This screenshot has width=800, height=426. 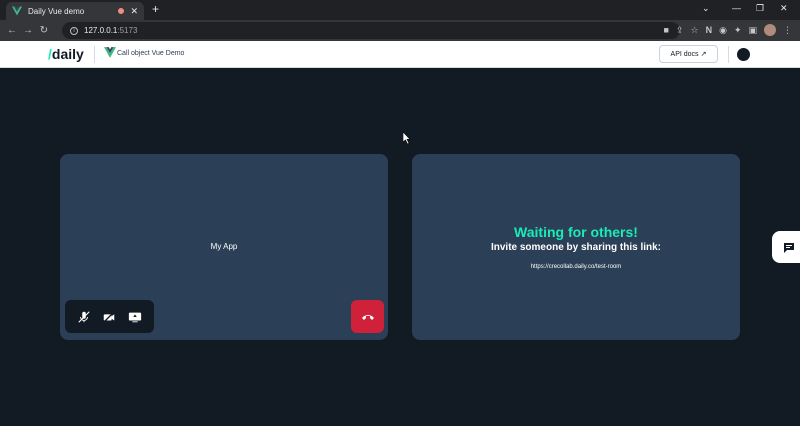 What do you see at coordinates (738, 30) in the screenshot?
I see `extensions-icon: ✦` at bounding box center [738, 30].